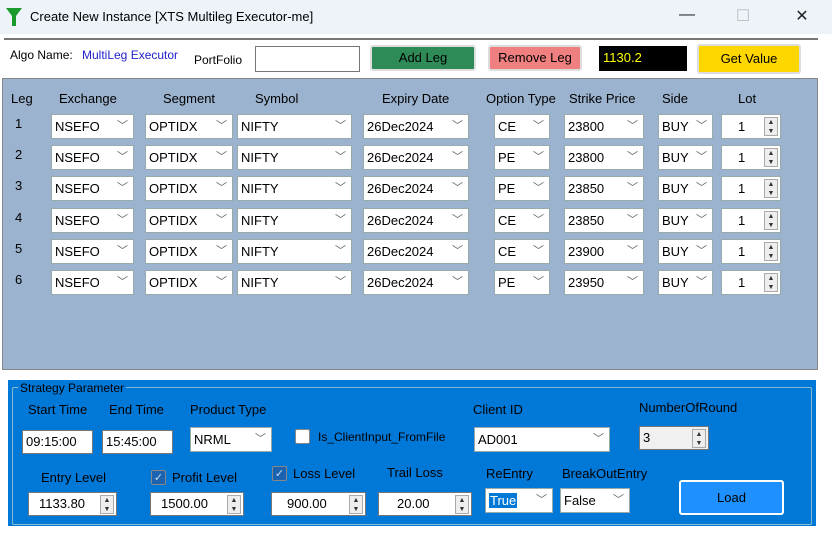  What do you see at coordinates (749, 59) in the screenshot?
I see `get-value-button: Get Value` at bounding box center [749, 59].